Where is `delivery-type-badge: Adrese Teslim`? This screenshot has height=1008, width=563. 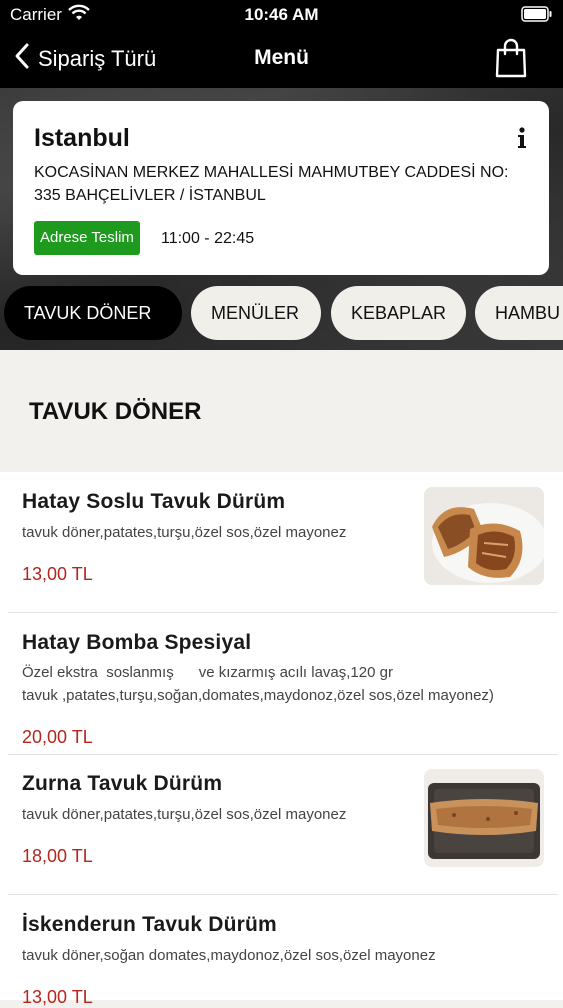 delivery-type-badge: Adrese Teslim is located at coordinates (87, 238).